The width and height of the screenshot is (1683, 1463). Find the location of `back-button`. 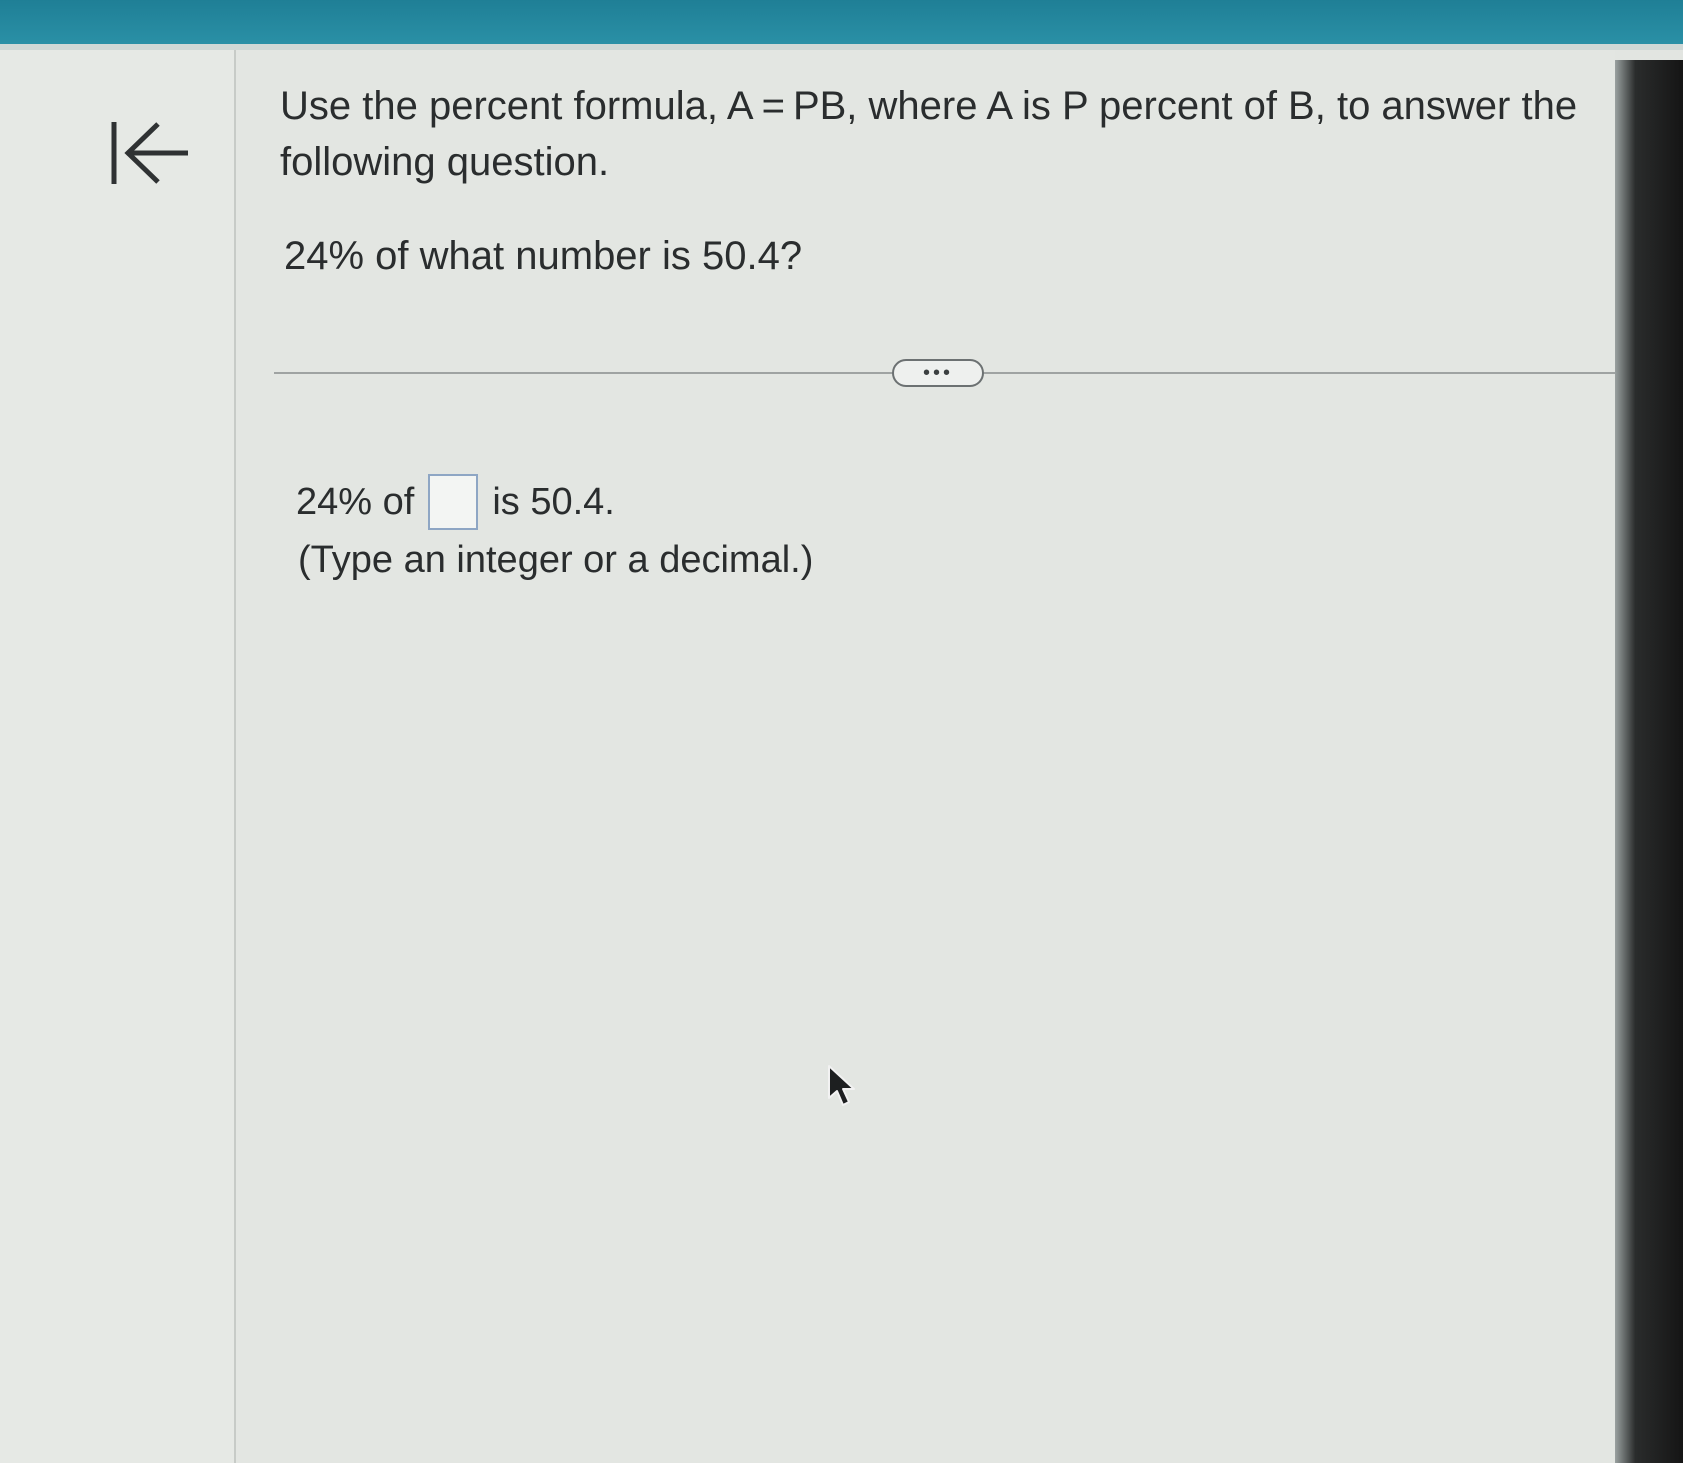

back-button is located at coordinates (150, 153).